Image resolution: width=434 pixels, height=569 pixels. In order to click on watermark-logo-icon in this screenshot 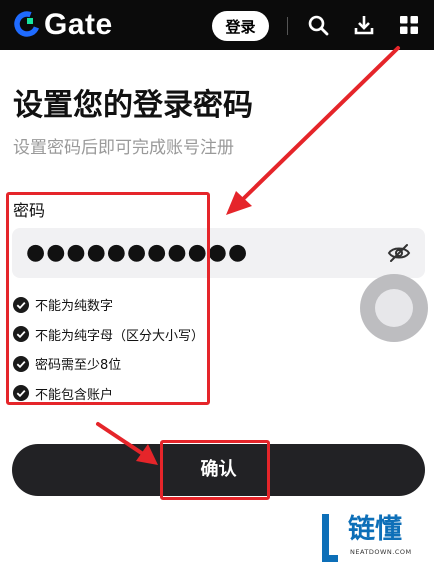, I will do `click(330, 538)`.